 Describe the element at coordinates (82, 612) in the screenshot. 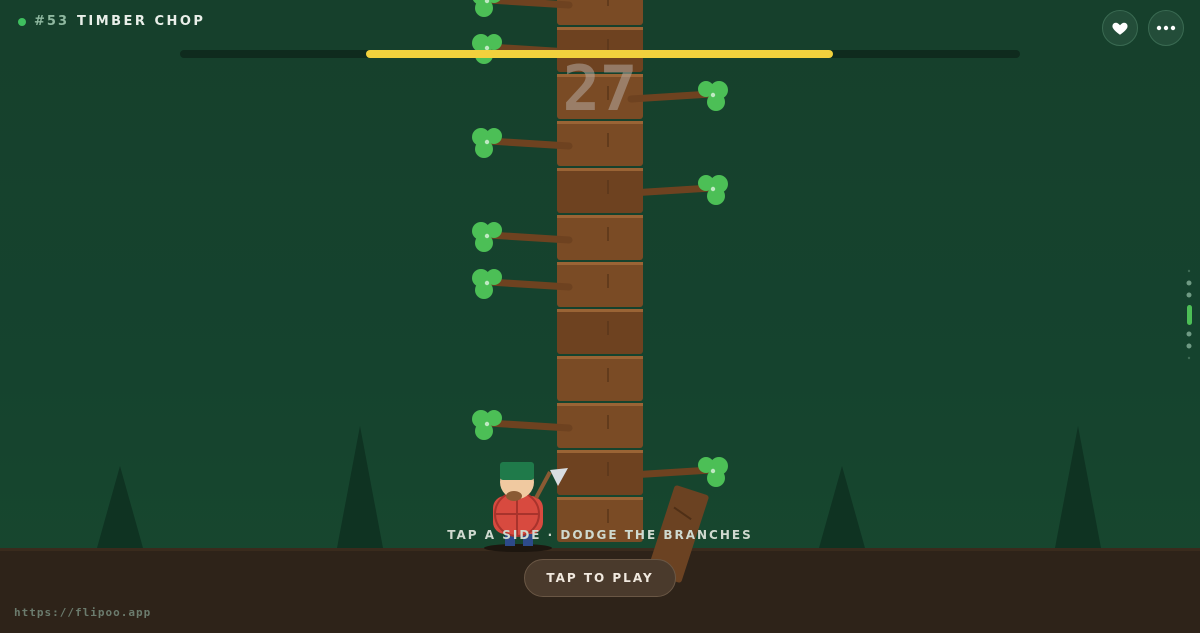

I see `site-url: https://flipoo.app` at that location.